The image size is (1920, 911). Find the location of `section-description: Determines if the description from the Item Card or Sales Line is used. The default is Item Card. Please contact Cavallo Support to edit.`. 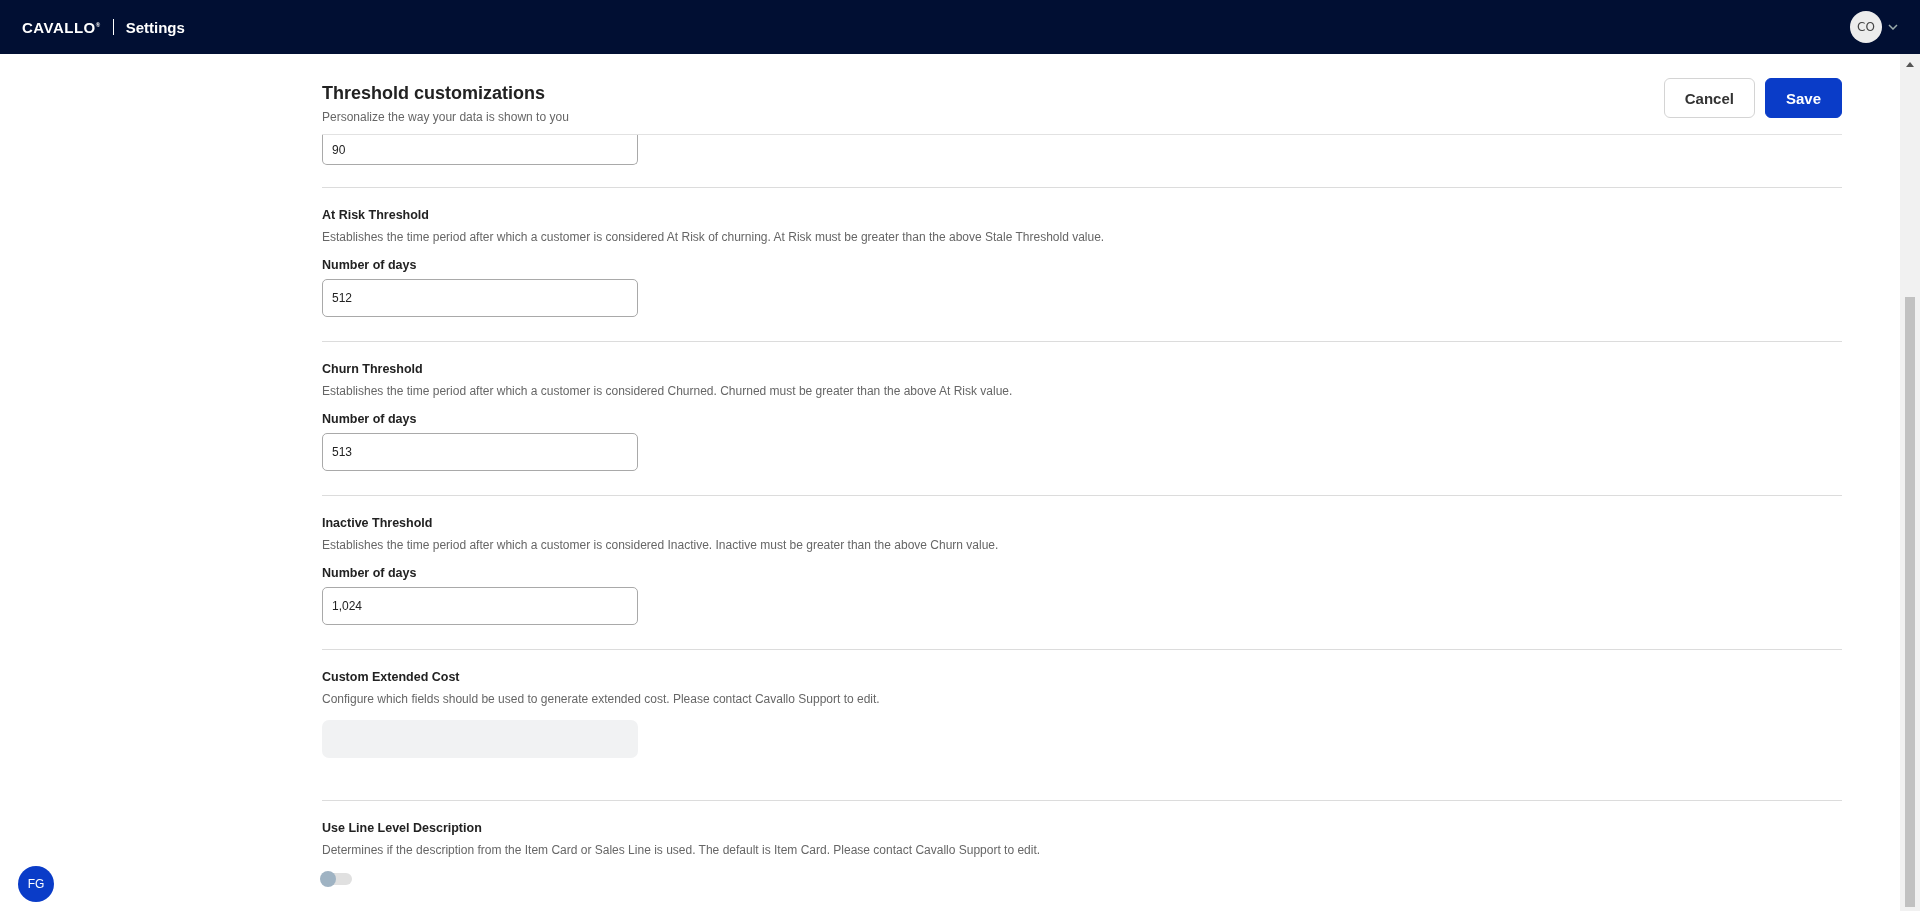

section-description: Determines if the description from the Item Card or Sales Line is used. The default is Item Card. Please contact Cavallo Support to edit. is located at coordinates (682, 850).